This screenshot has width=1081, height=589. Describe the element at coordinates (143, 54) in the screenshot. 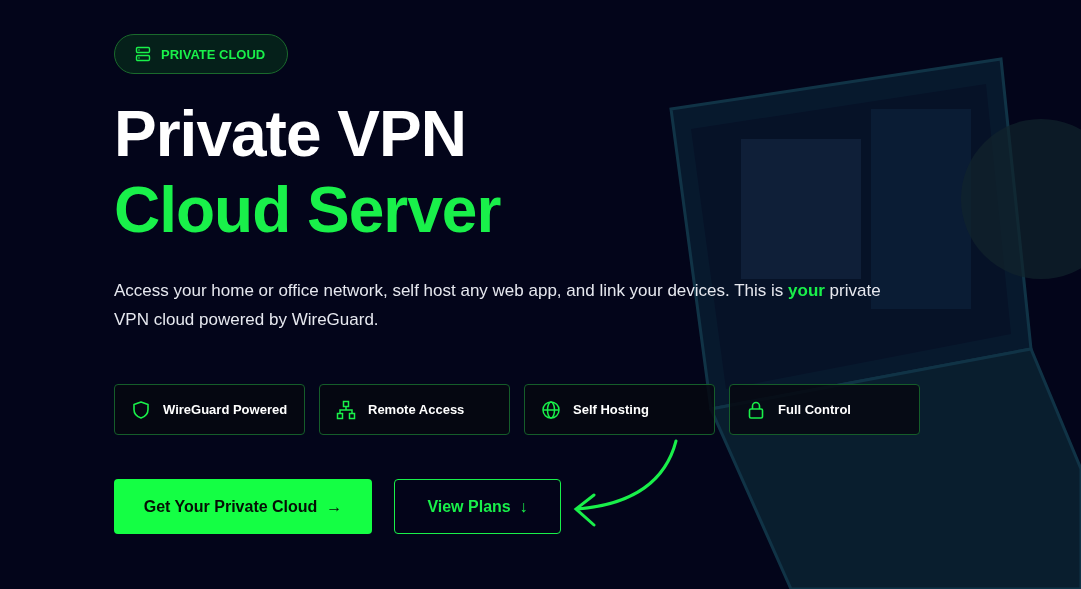

I see `server-icon` at that location.